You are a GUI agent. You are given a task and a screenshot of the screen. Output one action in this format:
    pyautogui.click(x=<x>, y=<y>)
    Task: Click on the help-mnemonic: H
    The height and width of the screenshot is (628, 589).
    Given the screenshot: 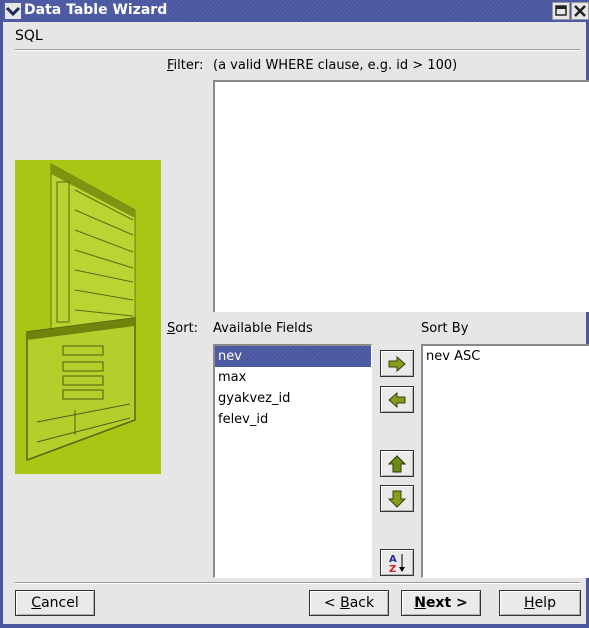 What is the action you would take?
    pyautogui.click(x=529, y=603)
    